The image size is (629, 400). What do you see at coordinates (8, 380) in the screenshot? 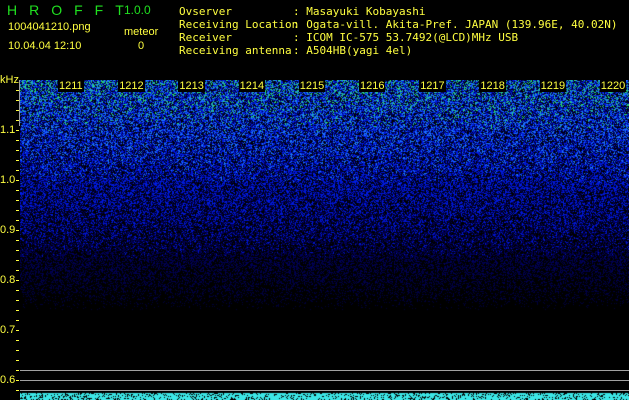
I see `y-tick-label: 0.6` at bounding box center [8, 380].